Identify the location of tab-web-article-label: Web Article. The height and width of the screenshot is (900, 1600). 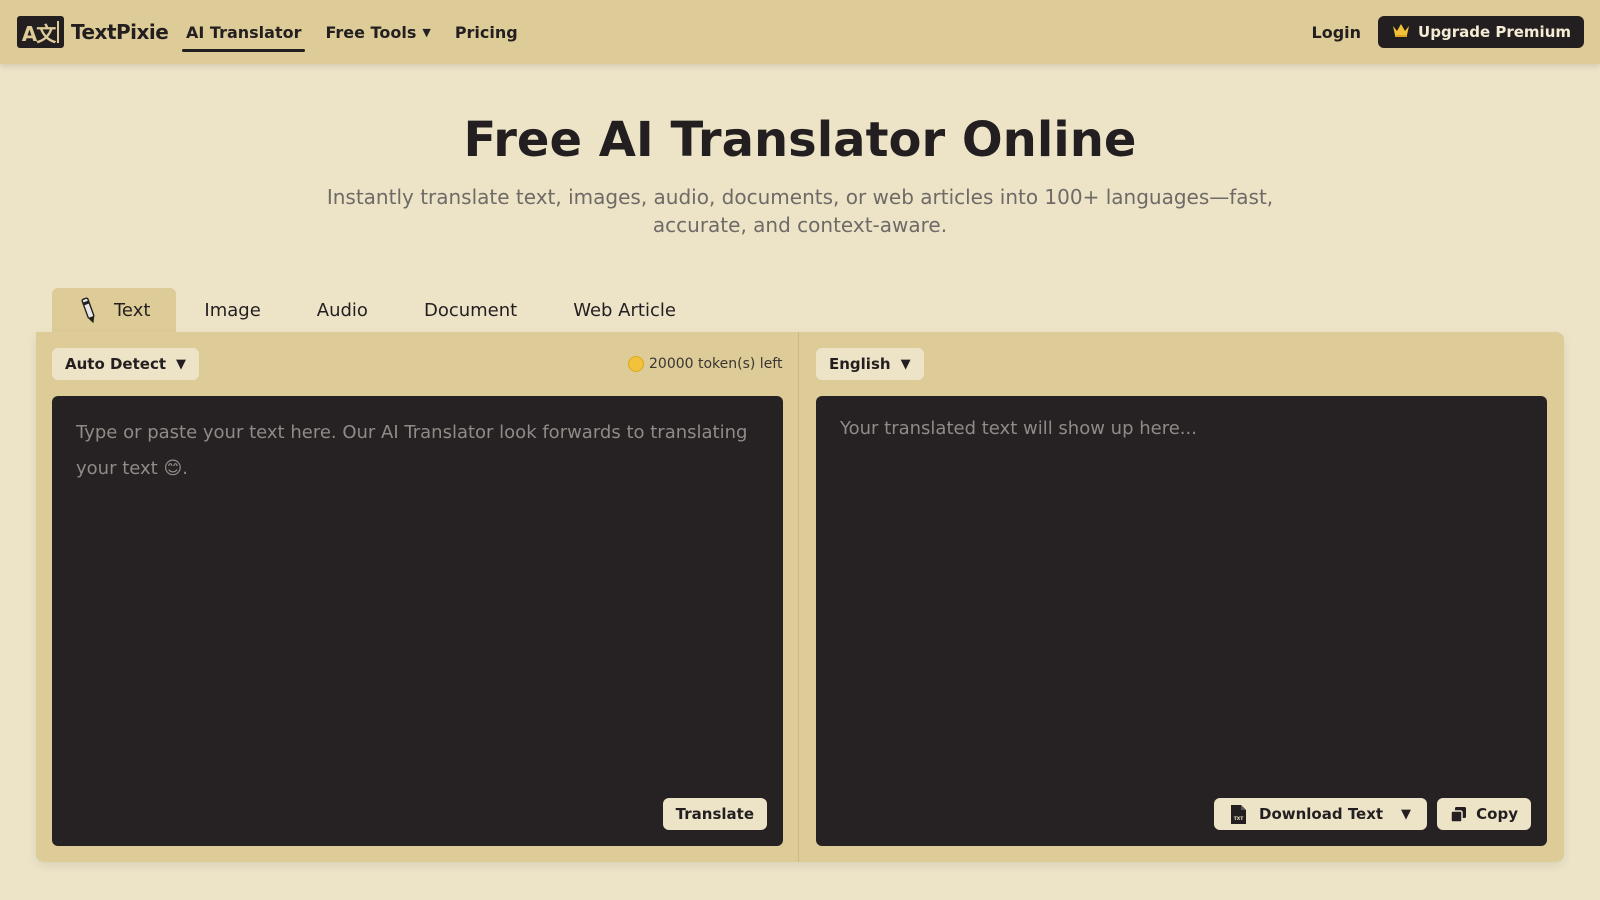
(624, 310).